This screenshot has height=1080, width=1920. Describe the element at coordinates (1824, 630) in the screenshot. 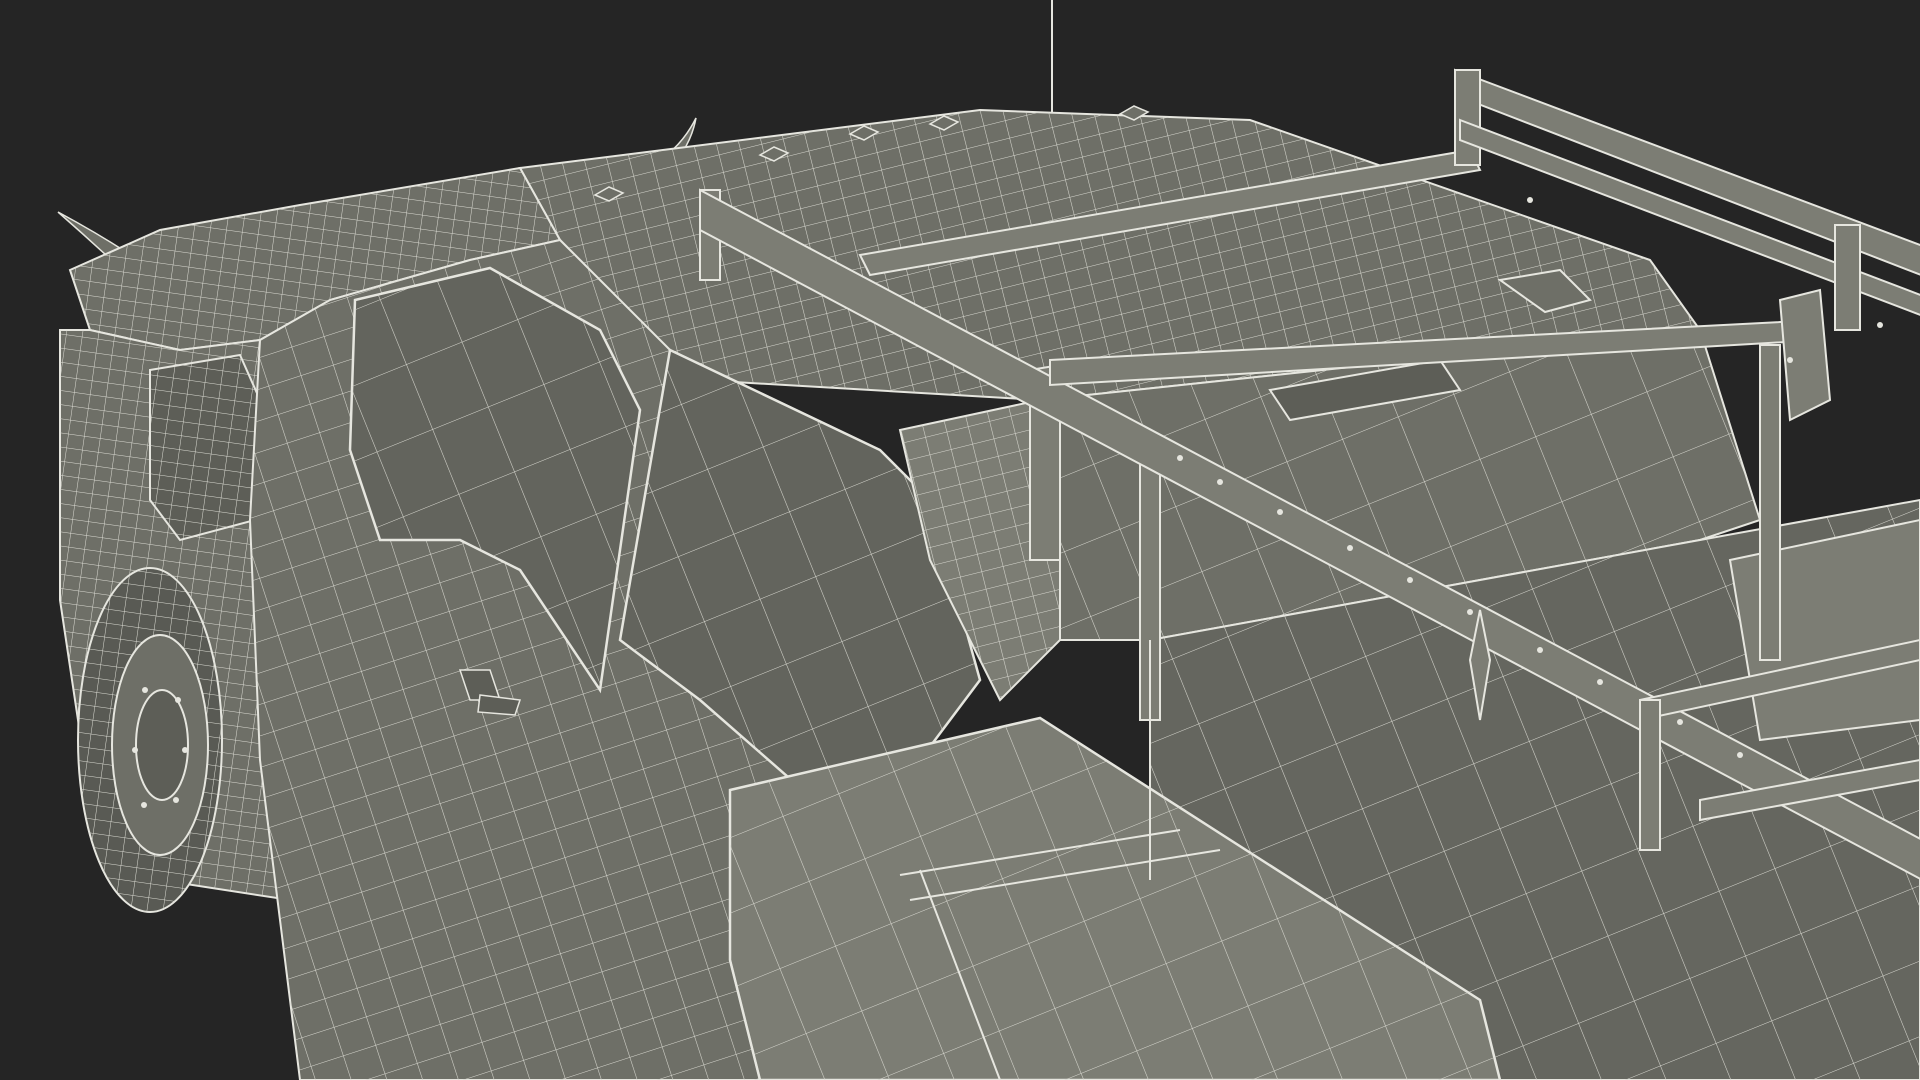

I see `bed-toolbox-right` at that location.